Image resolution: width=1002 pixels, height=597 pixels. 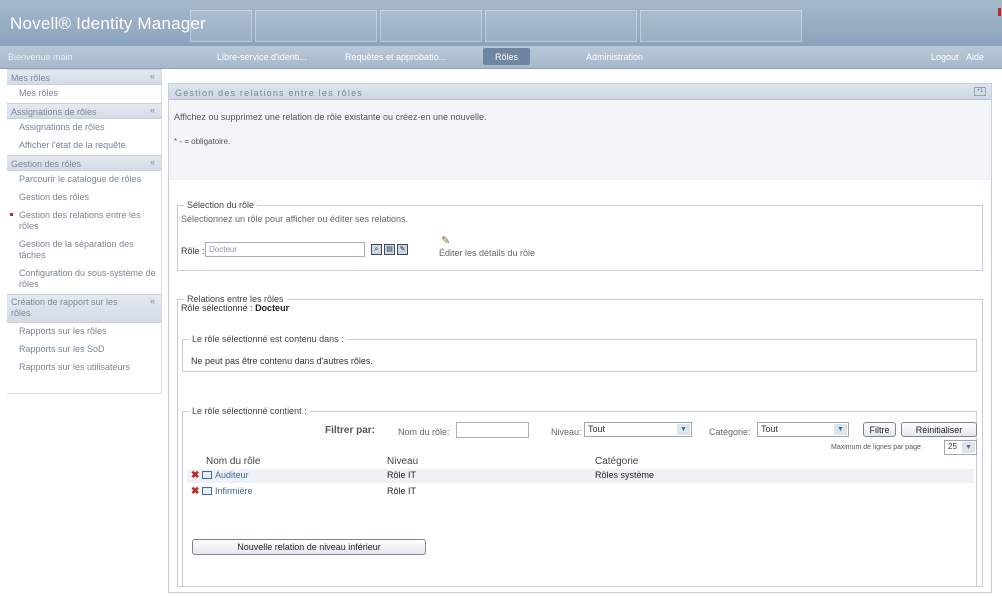 I want to click on sidebar-section-role-management: Gestion des rôles «, so click(x=84, y=163).